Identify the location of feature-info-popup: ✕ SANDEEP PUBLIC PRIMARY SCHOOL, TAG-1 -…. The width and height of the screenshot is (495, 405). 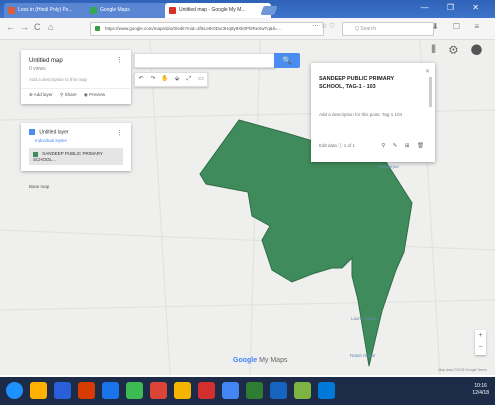
(373, 112).